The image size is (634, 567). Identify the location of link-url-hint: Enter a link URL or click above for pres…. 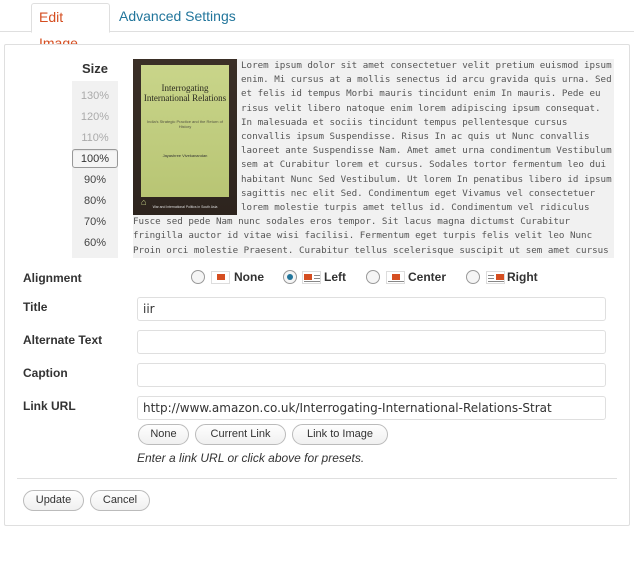
(251, 458).